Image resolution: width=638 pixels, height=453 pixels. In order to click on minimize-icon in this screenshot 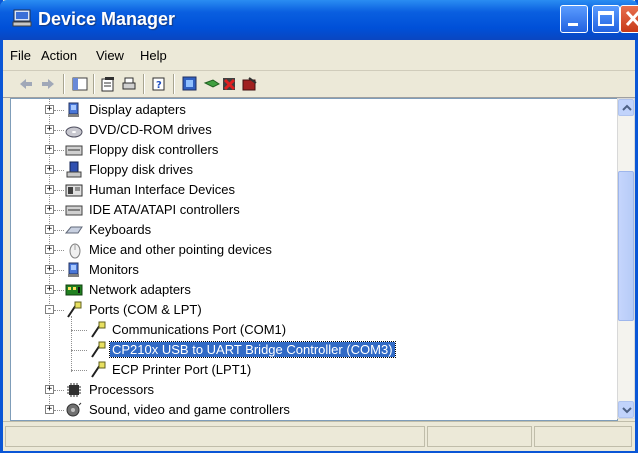, I will do `click(573, 24)`.